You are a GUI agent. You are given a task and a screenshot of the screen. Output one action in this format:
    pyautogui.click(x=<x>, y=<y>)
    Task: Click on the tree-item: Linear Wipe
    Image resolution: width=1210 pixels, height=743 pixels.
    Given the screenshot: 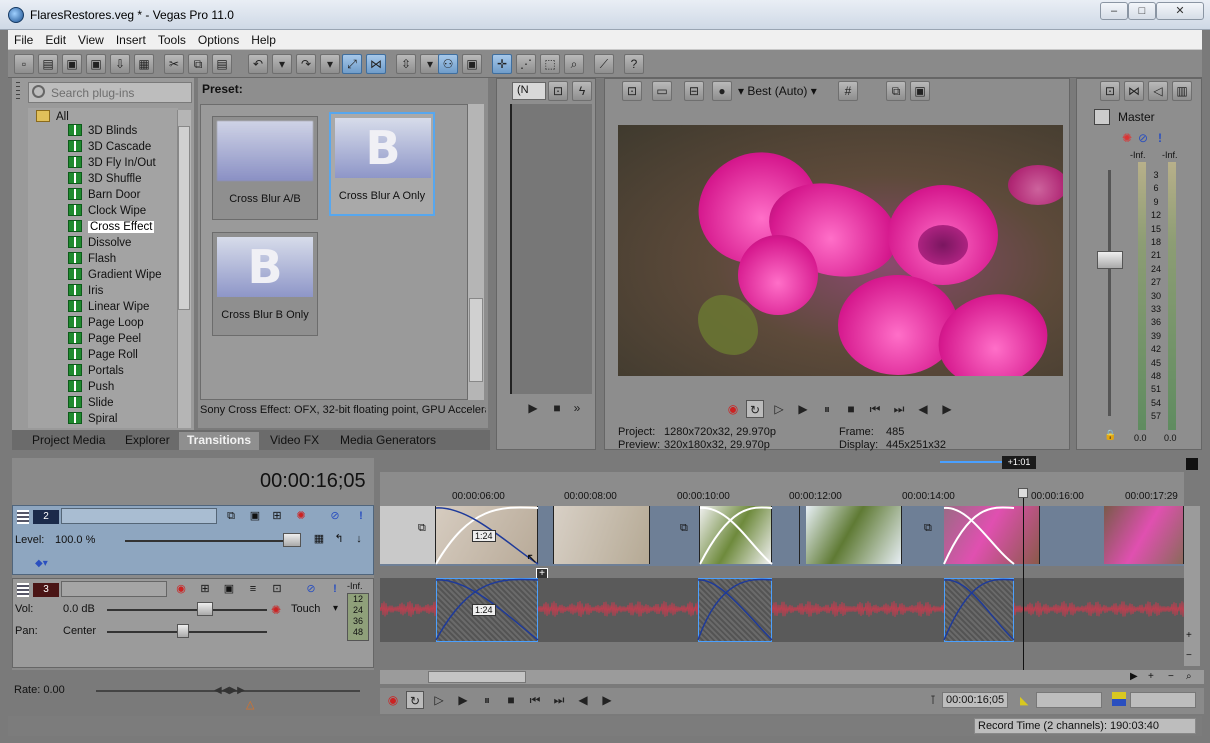 What is the action you would take?
    pyautogui.click(x=108, y=308)
    